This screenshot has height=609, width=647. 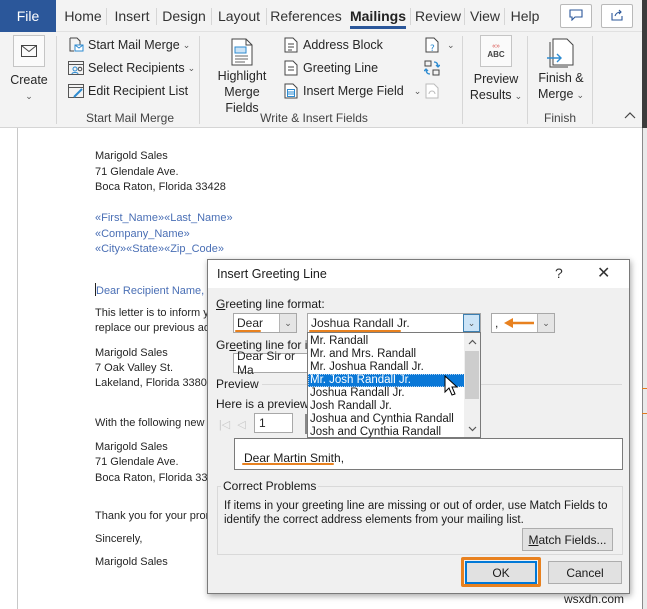 I want to click on scrollbar-thumb, so click(x=472, y=375).